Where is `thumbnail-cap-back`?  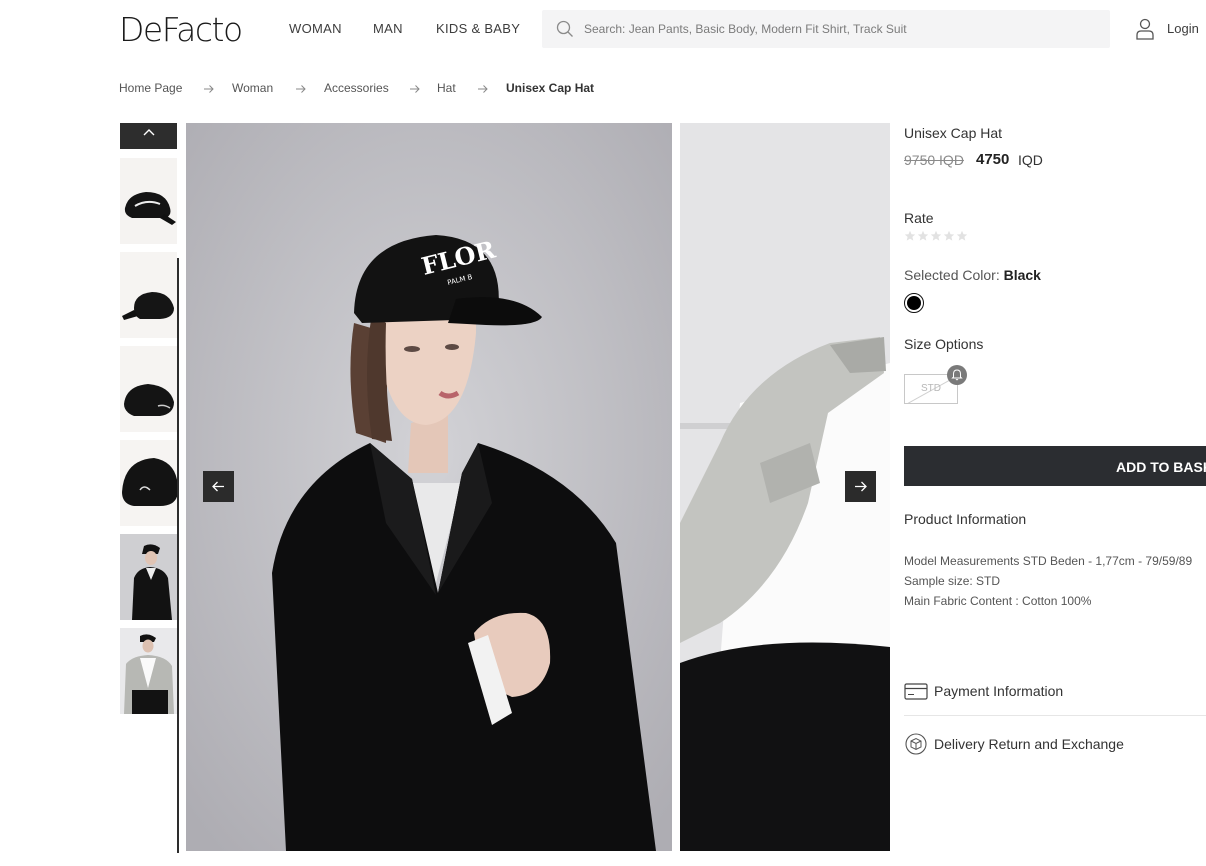 thumbnail-cap-back is located at coordinates (148, 389).